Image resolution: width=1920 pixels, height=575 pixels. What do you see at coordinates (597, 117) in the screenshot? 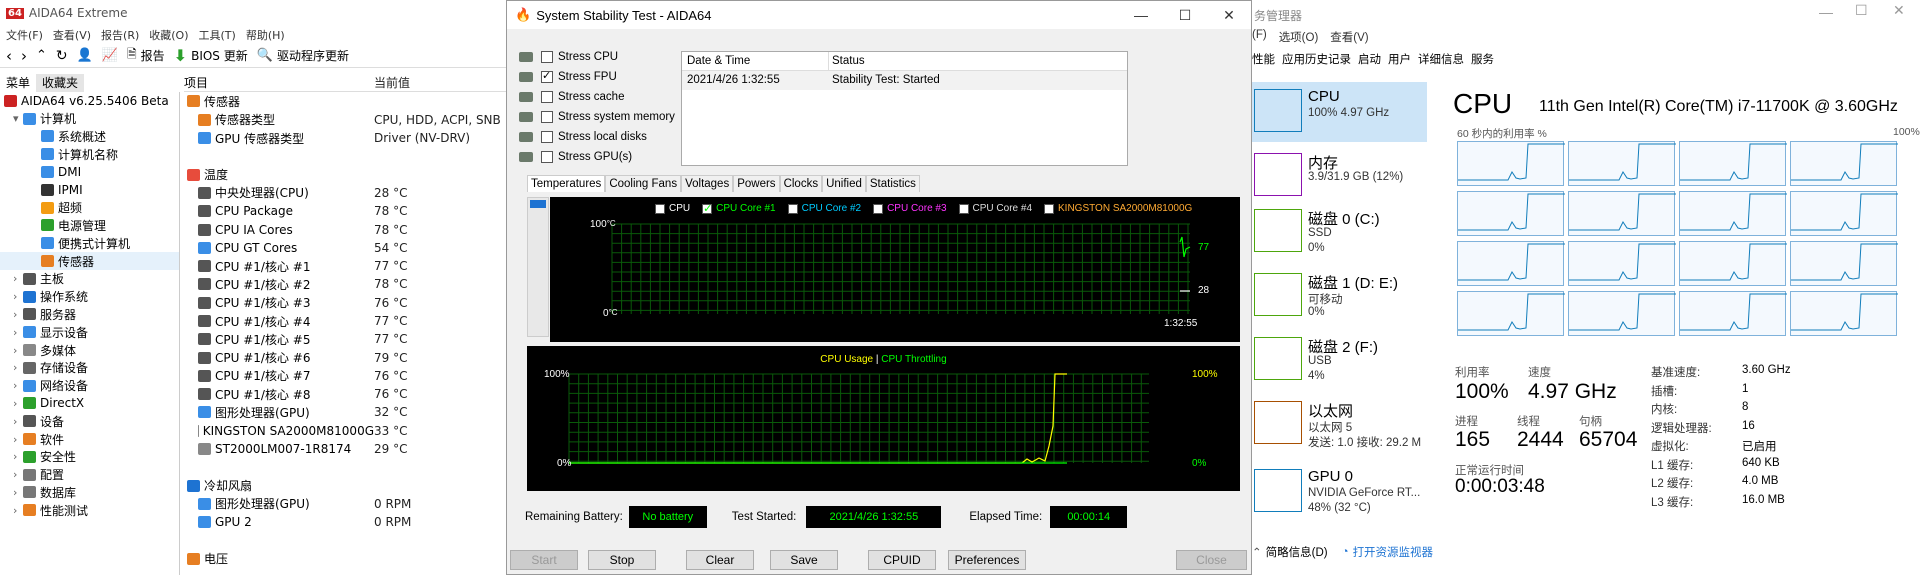
I see `stress-option: Stress system memory` at bounding box center [597, 117].